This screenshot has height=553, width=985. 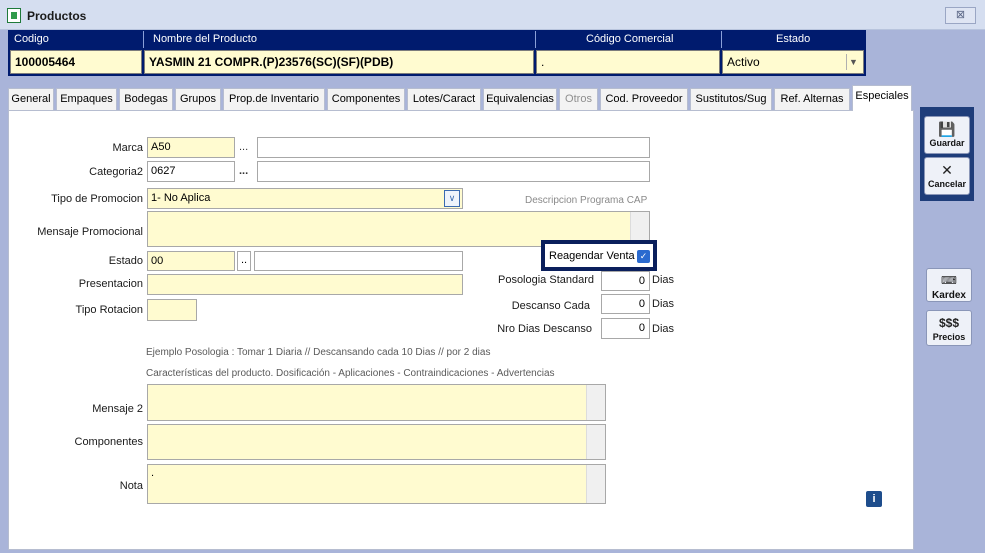 What do you see at coordinates (492, 15) in the screenshot?
I see `window-title-bar` at bounding box center [492, 15].